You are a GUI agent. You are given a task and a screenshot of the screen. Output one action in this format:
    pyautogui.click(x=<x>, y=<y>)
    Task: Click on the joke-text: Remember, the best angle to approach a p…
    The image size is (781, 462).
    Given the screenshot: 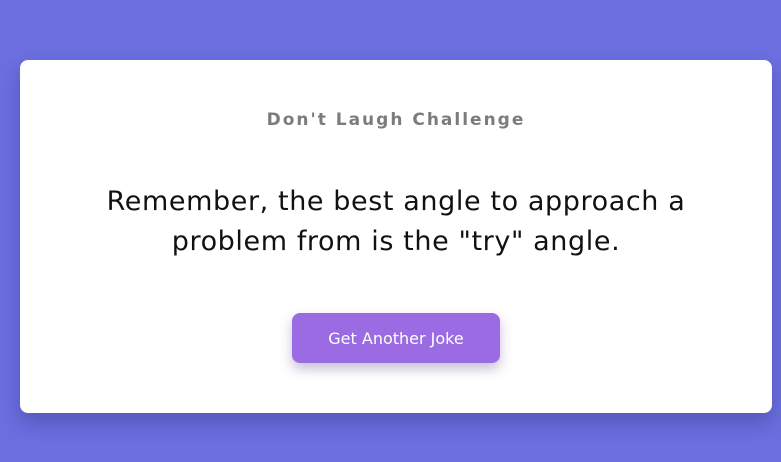 What is the action you would take?
    pyautogui.click(x=396, y=221)
    